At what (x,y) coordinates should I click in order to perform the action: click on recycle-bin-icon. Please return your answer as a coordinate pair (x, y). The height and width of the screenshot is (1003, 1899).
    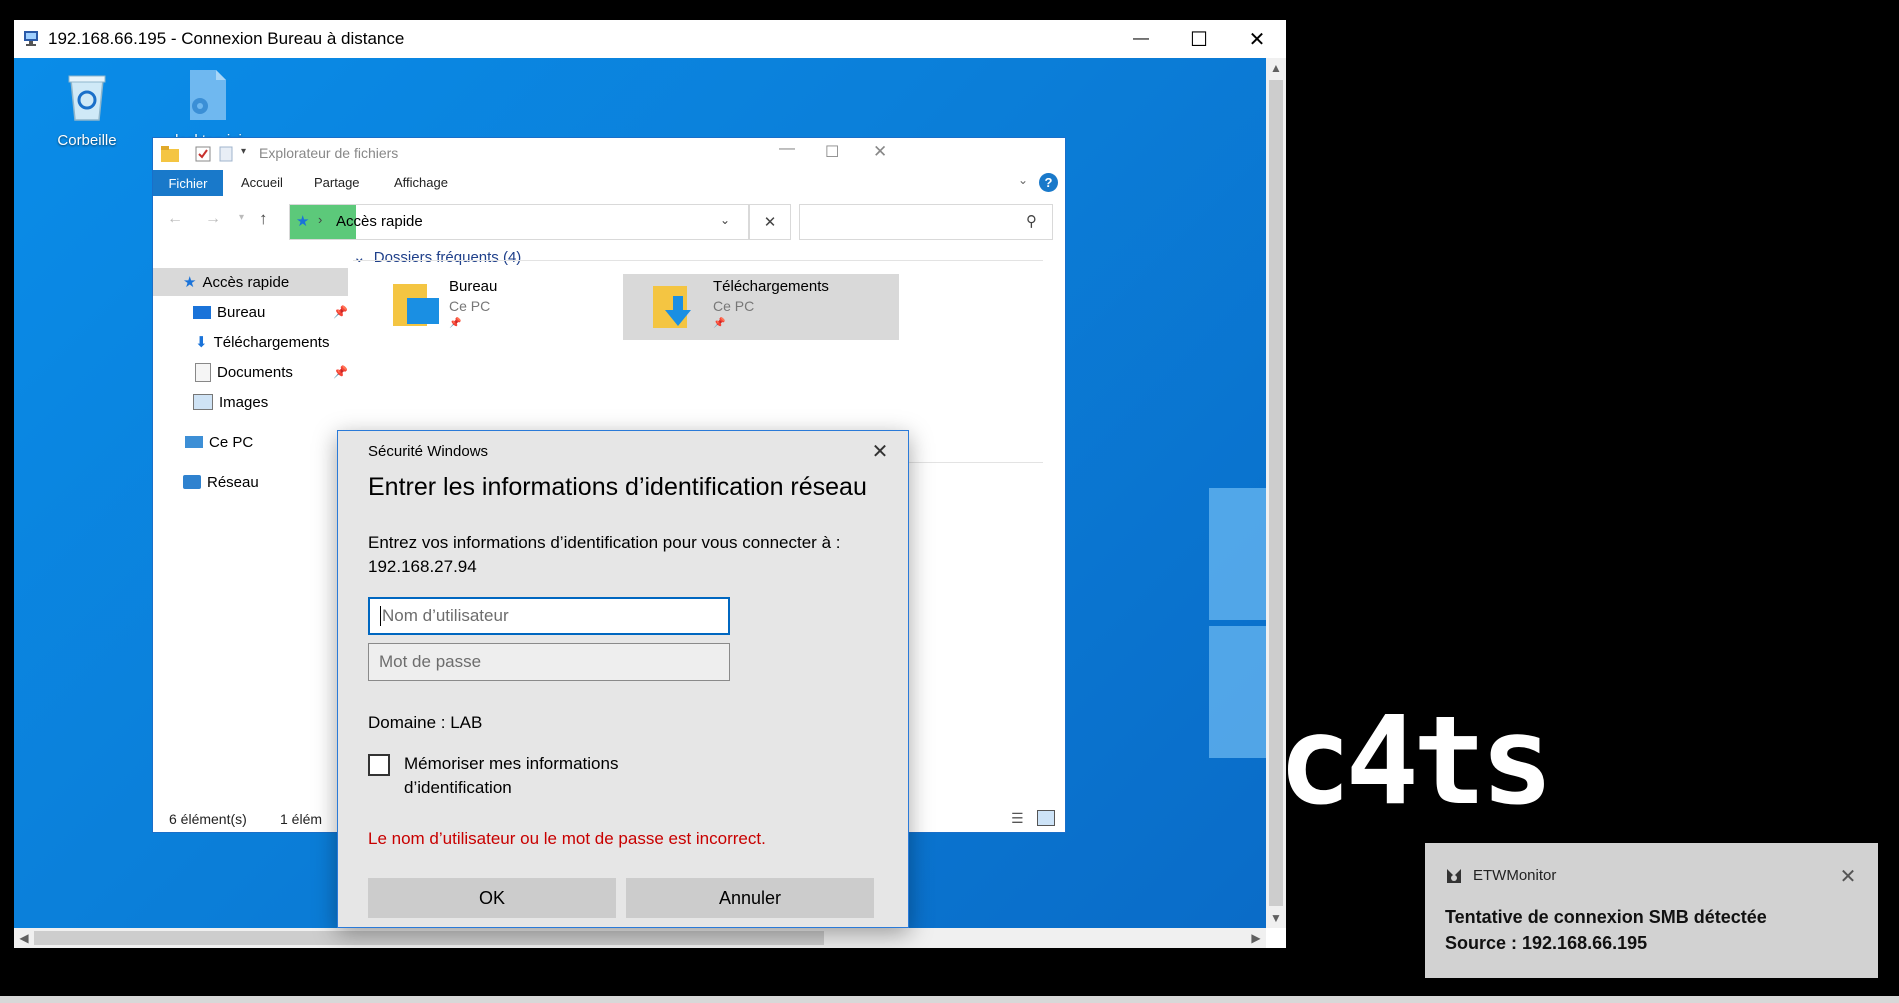
    Looking at the image, I should click on (87, 98).